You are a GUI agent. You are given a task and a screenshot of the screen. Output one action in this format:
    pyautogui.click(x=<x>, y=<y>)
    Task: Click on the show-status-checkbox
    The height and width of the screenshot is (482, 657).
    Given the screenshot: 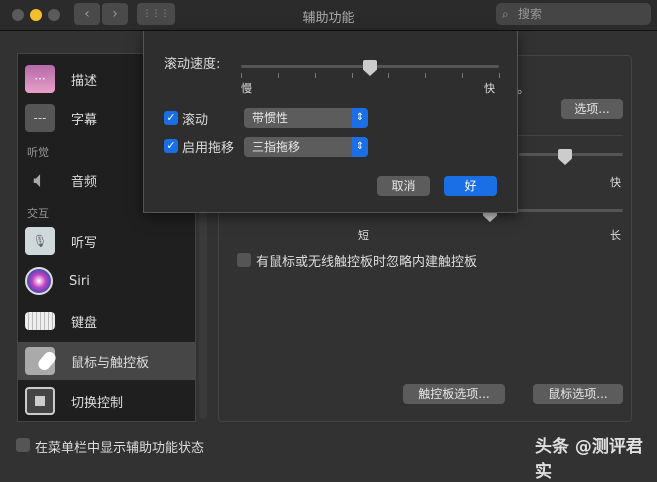 What is the action you would take?
    pyautogui.click(x=23, y=445)
    